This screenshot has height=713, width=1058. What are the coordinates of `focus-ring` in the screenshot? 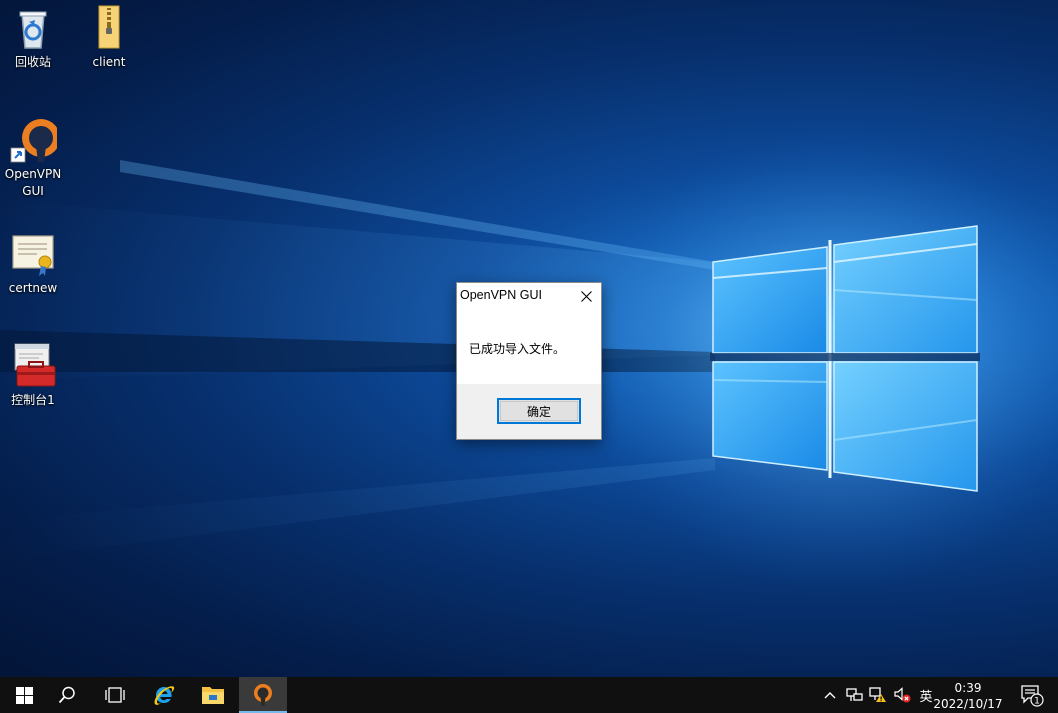 It's located at (539, 411).